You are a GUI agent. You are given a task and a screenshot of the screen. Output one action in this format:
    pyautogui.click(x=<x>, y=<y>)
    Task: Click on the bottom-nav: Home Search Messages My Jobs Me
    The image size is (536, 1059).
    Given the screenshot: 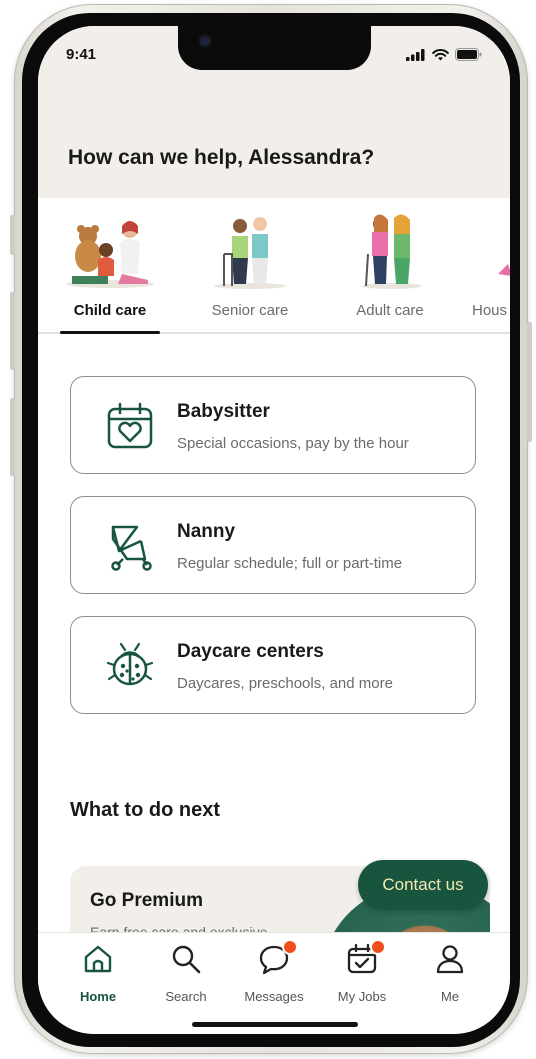 What is the action you would take?
    pyautogui.click(x=274, y=983)
    